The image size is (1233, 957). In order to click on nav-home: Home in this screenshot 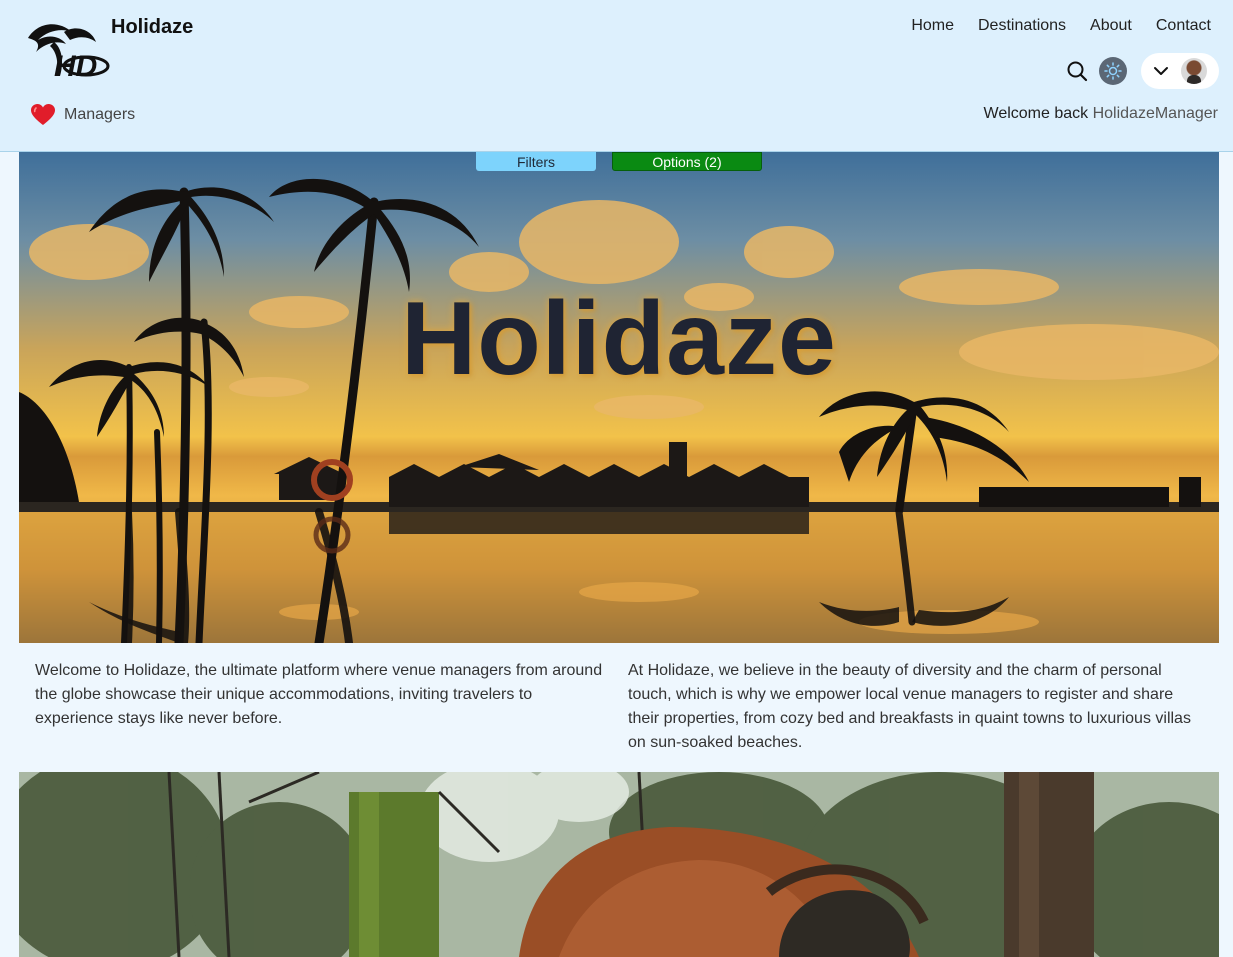, I will do `click(932, 26)`.